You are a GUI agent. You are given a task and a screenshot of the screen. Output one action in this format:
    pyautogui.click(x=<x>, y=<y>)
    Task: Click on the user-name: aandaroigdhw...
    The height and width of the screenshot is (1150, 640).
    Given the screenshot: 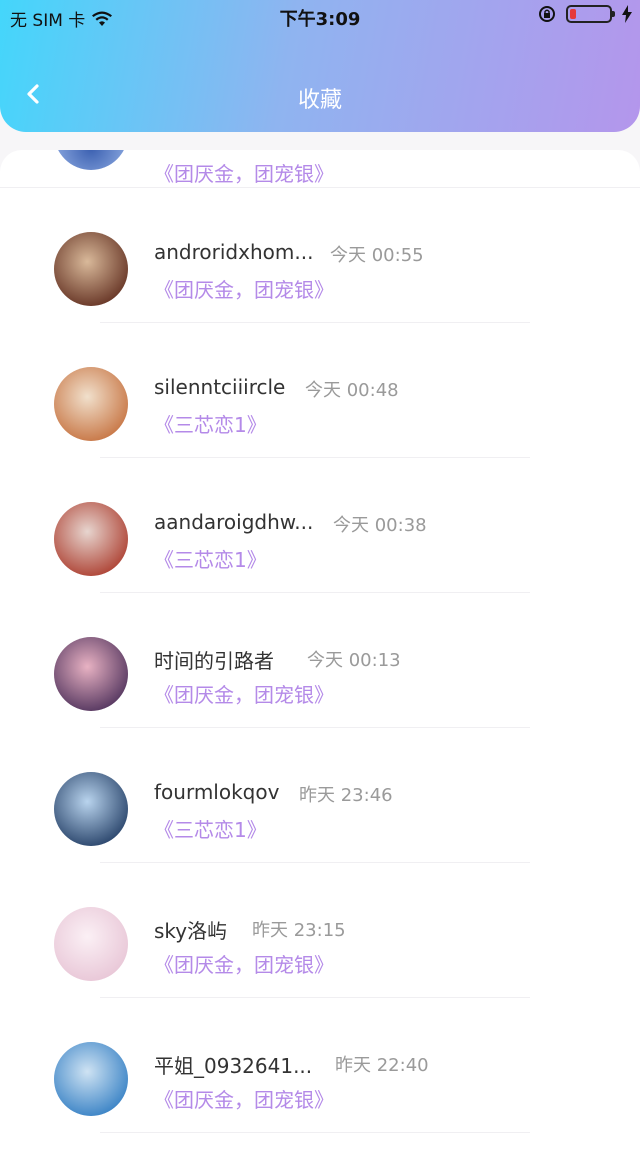 What is the action you would take?
    pyautogui.click(x=234, y=522)
    